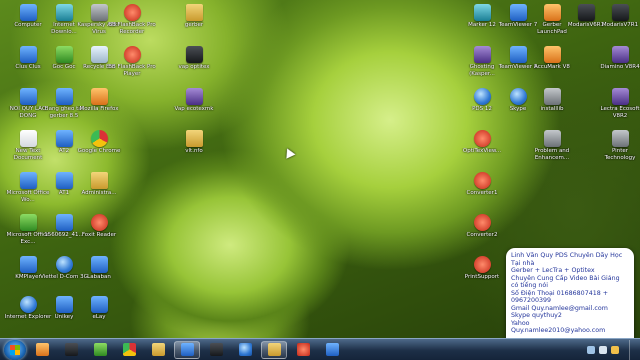  What do you see at coordinates (618, 16) in the screenshot?
I see `desktop-shortcut: ModarisV7R1` at bounding box center [618, 16].